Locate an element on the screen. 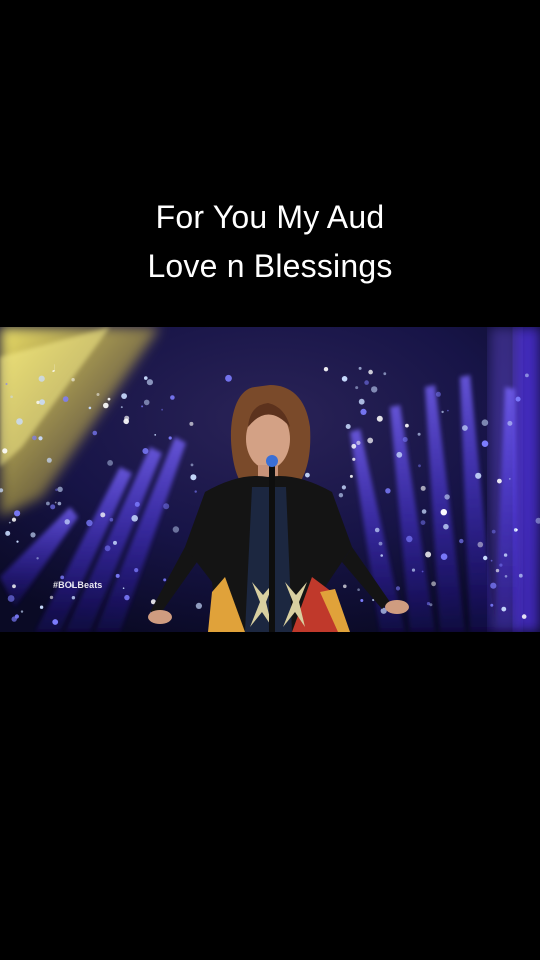 The image size is (540, 960). music-note-icon: 𝅘𝅥 is located at coordinates (54, 369).